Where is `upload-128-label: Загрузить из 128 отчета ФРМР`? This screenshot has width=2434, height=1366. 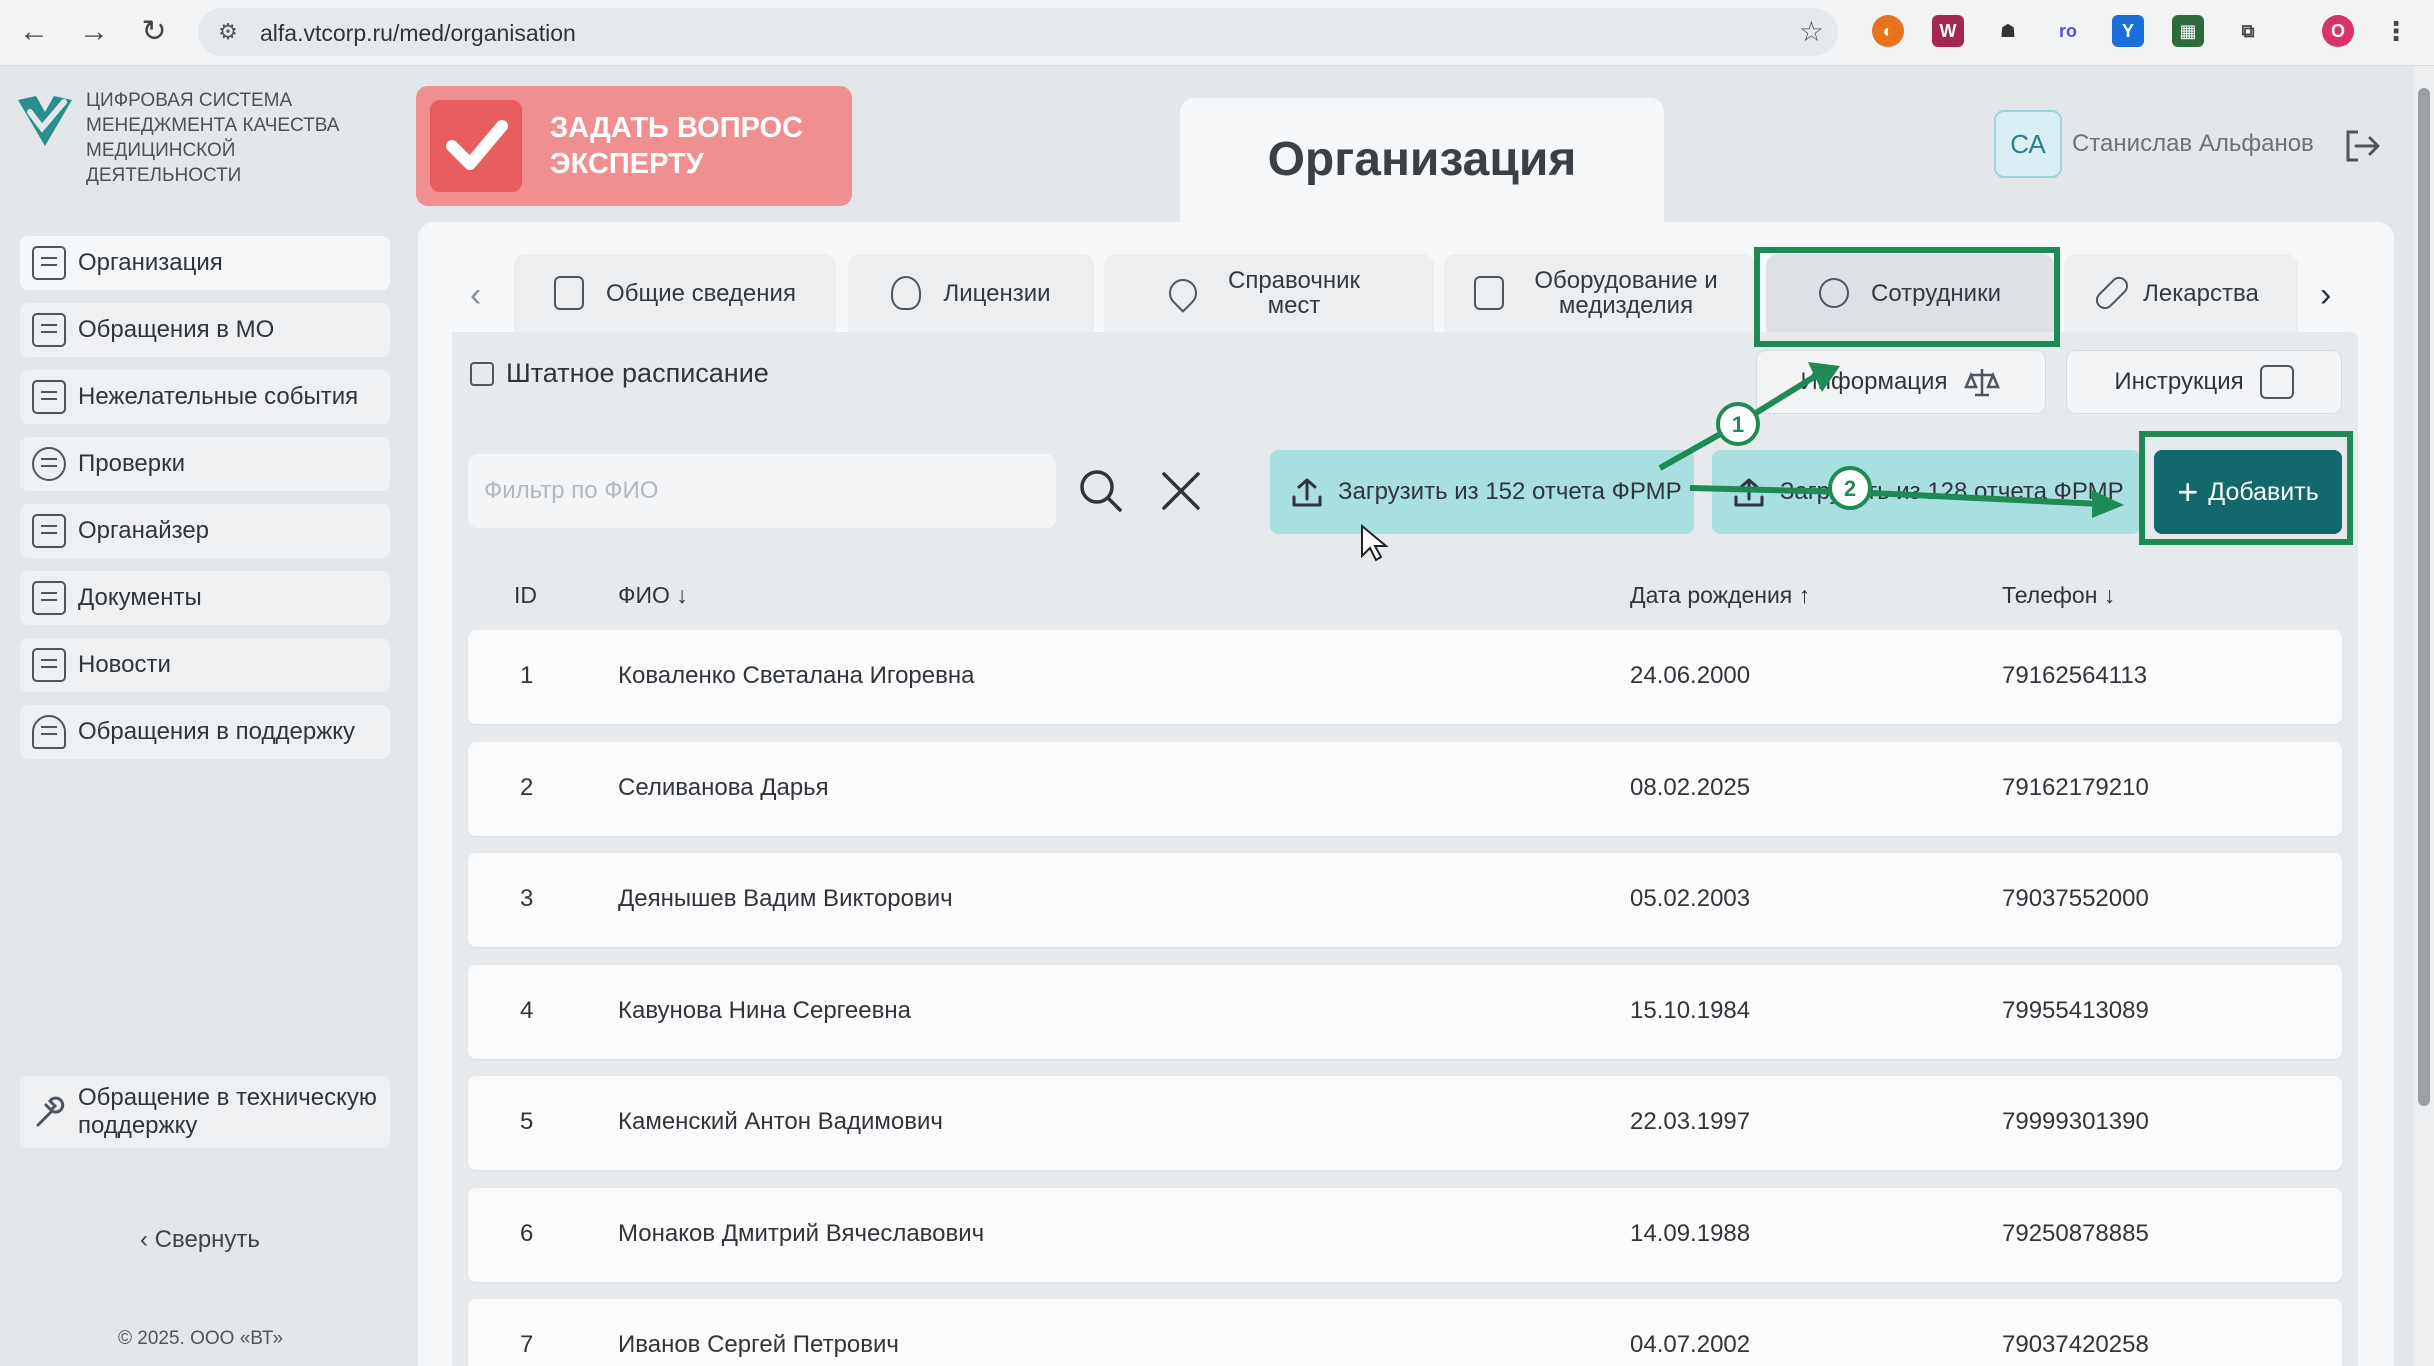 upload-128-label: Загрузить из 128 отчета ФРМР is located at coordinates (1952, 491).